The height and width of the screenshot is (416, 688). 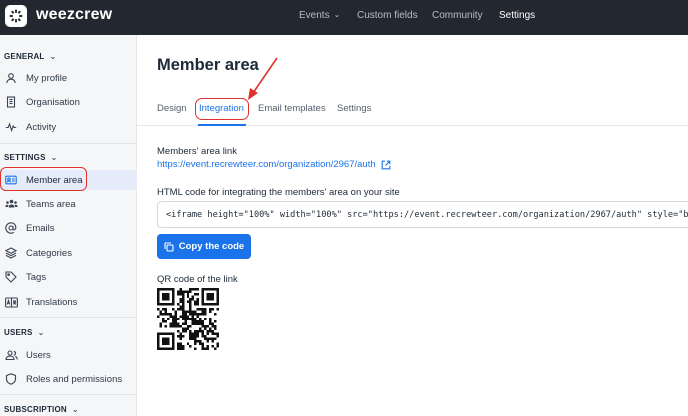 I want to click on sidebar-item-label: Categories, so click(x=49, y=253).